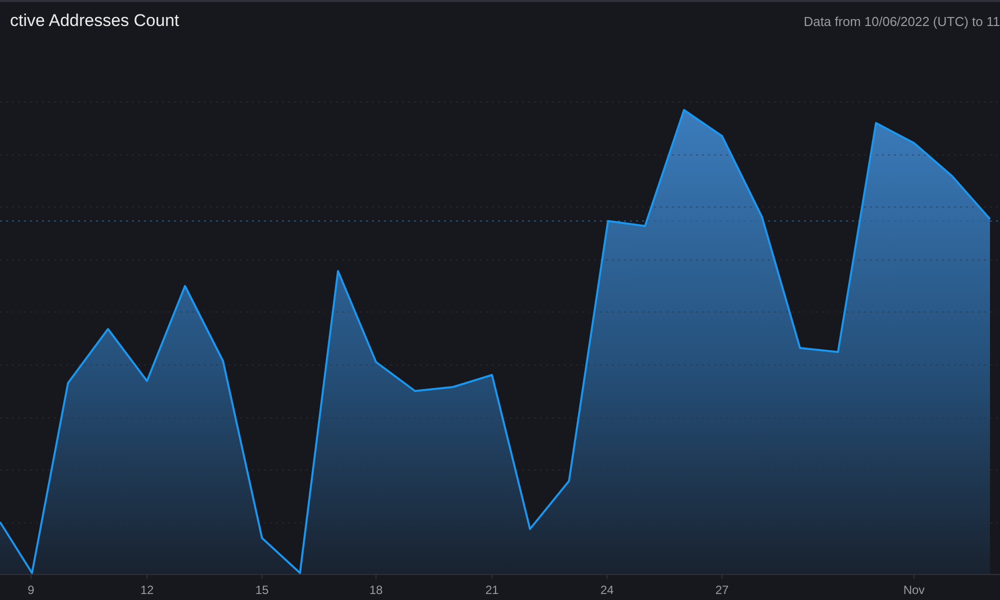 The image size is (1000, 600). What do you see at coordinates (722, 590) in the screenshot?
I see `x-axis-label: 27` at bounding box center [722, 590].